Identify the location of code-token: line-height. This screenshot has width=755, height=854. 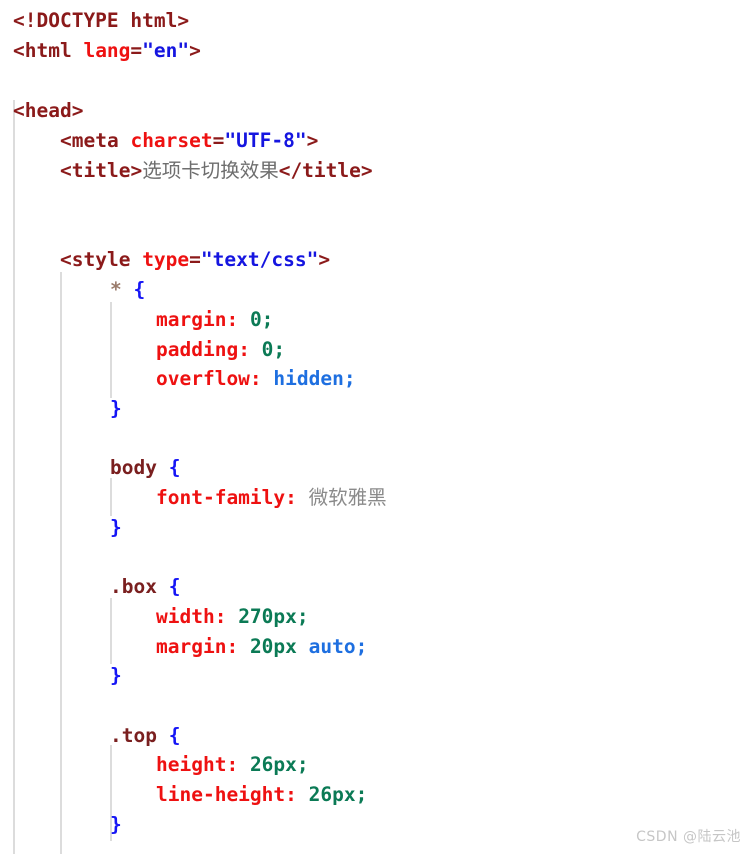
(221, 794).